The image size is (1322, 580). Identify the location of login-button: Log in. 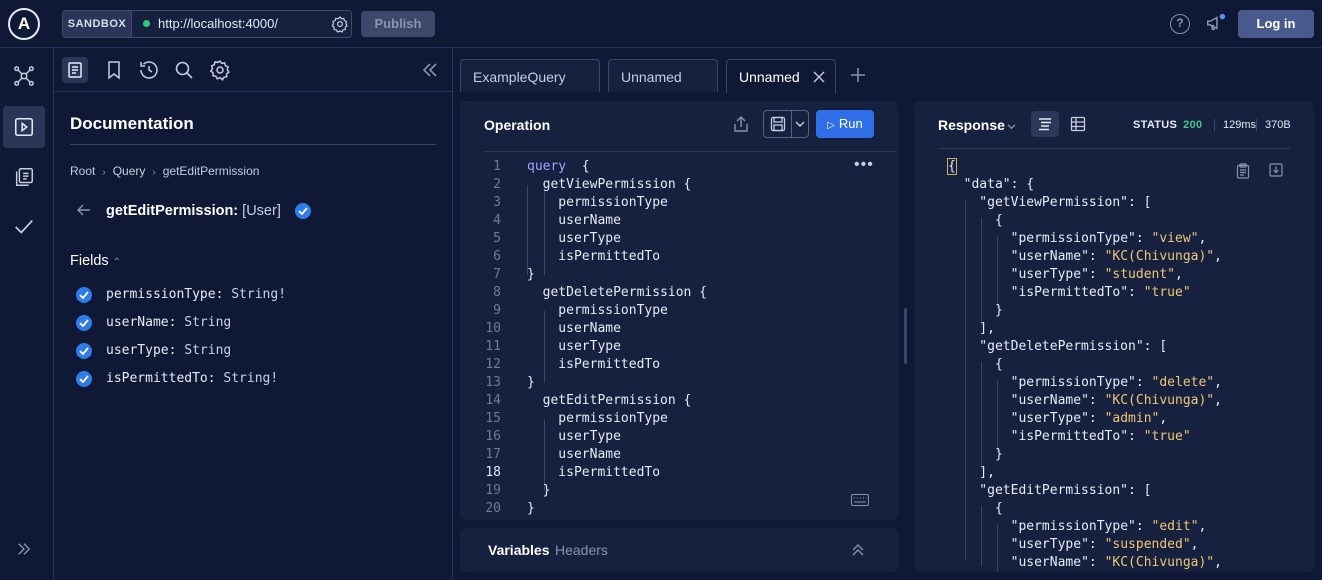
(1276, 24).